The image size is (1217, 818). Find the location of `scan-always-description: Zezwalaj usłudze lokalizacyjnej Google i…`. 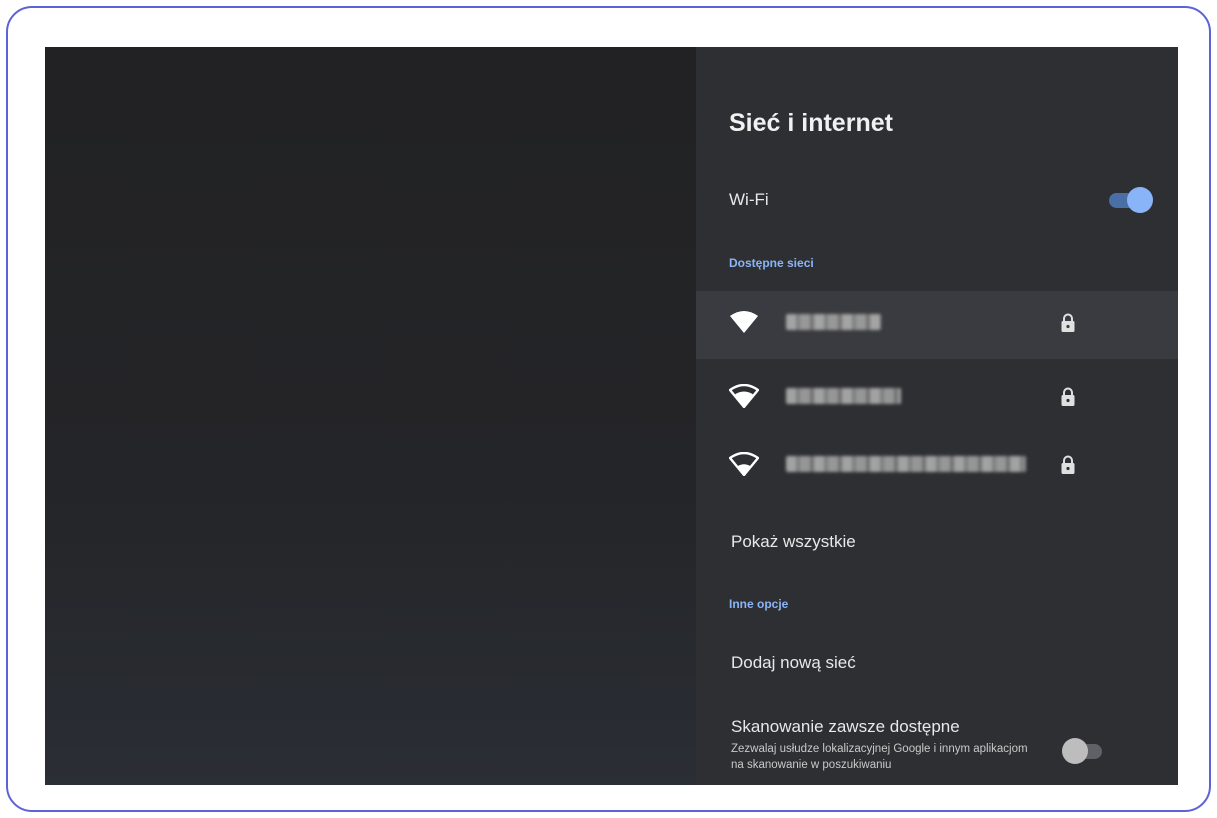

scan-always-description: Zezwalaj usłudze lokalizacyjnej Google i… is located at coordinates (879, 757).